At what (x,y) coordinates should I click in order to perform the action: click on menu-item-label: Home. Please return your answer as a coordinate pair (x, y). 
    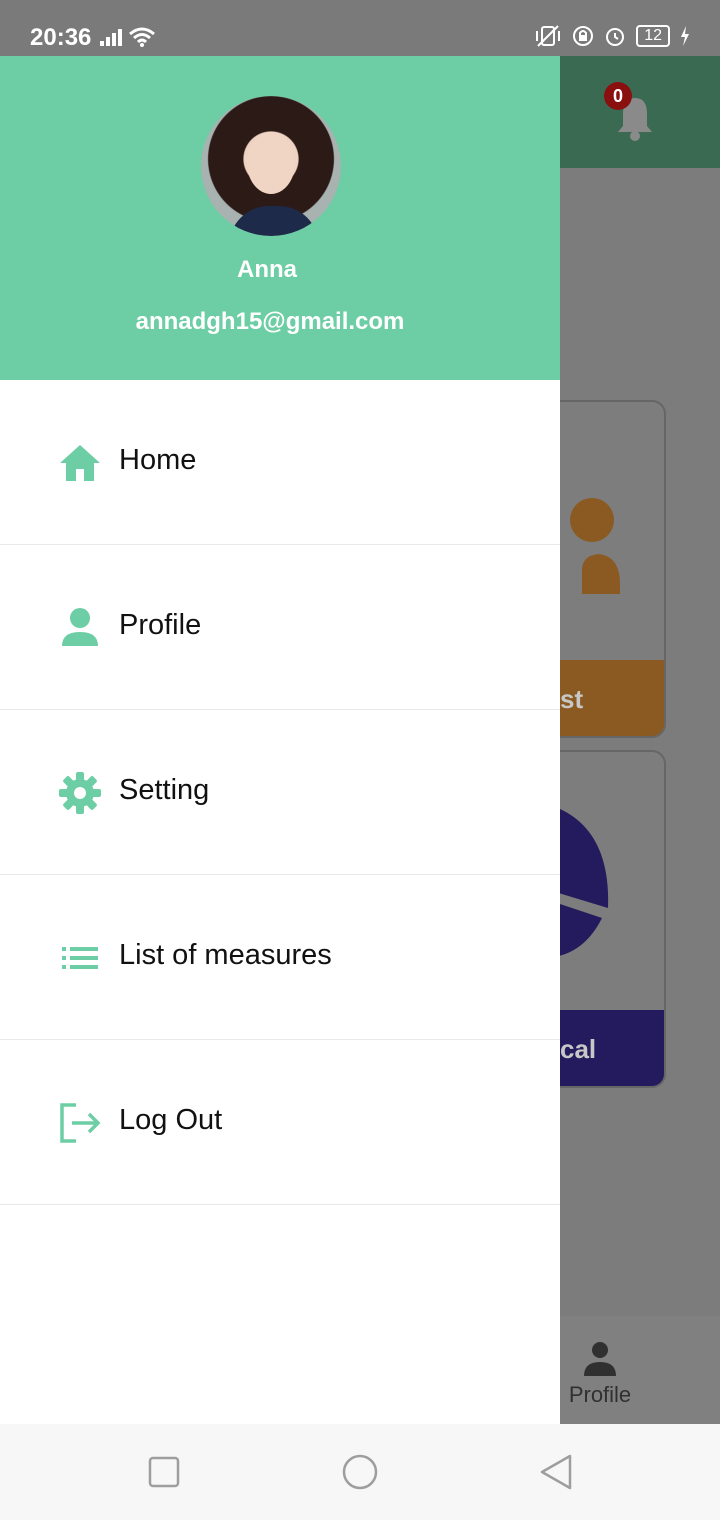
    Looking at the image, I should click on (158, 460).